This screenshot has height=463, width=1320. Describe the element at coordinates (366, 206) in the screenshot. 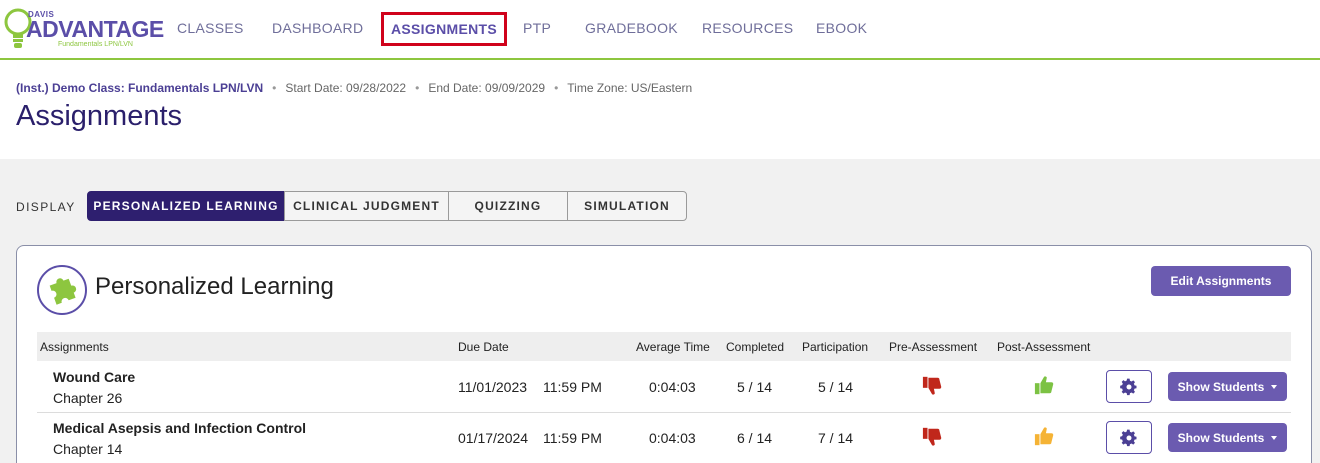

I see `display-tab-clinical-judgment: CLINICAL JUDGMENT` at that location.